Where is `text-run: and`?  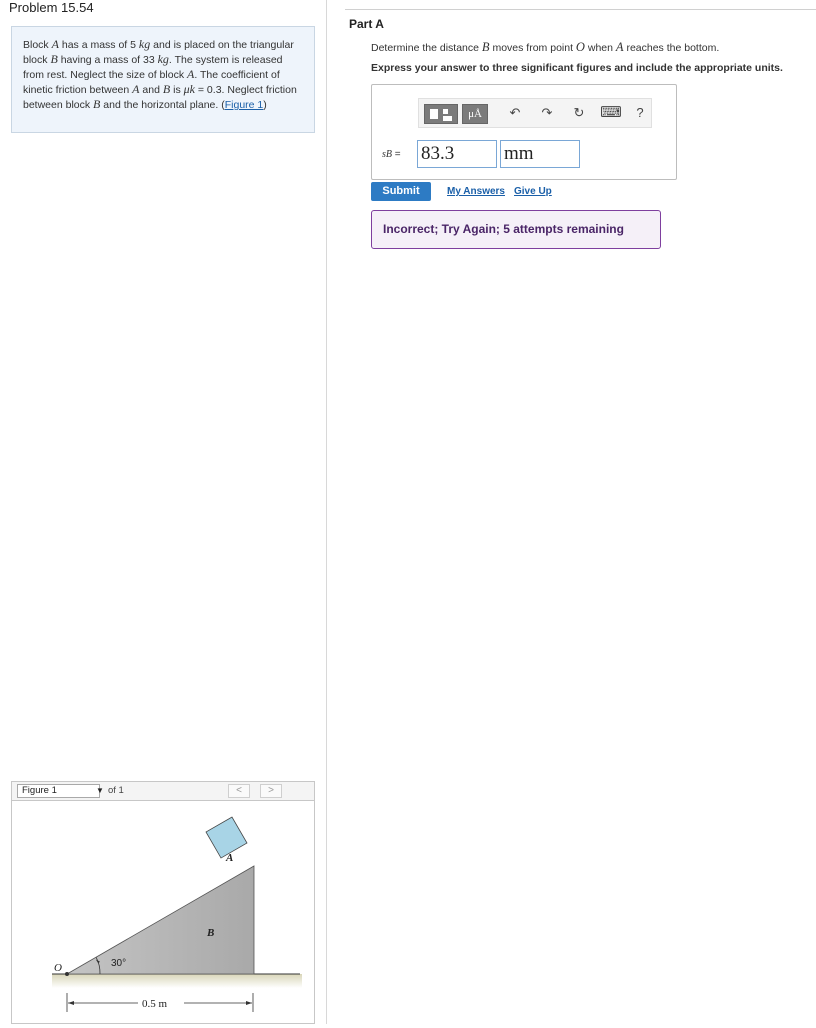 text-run: and is located at coordinates (151, 90).